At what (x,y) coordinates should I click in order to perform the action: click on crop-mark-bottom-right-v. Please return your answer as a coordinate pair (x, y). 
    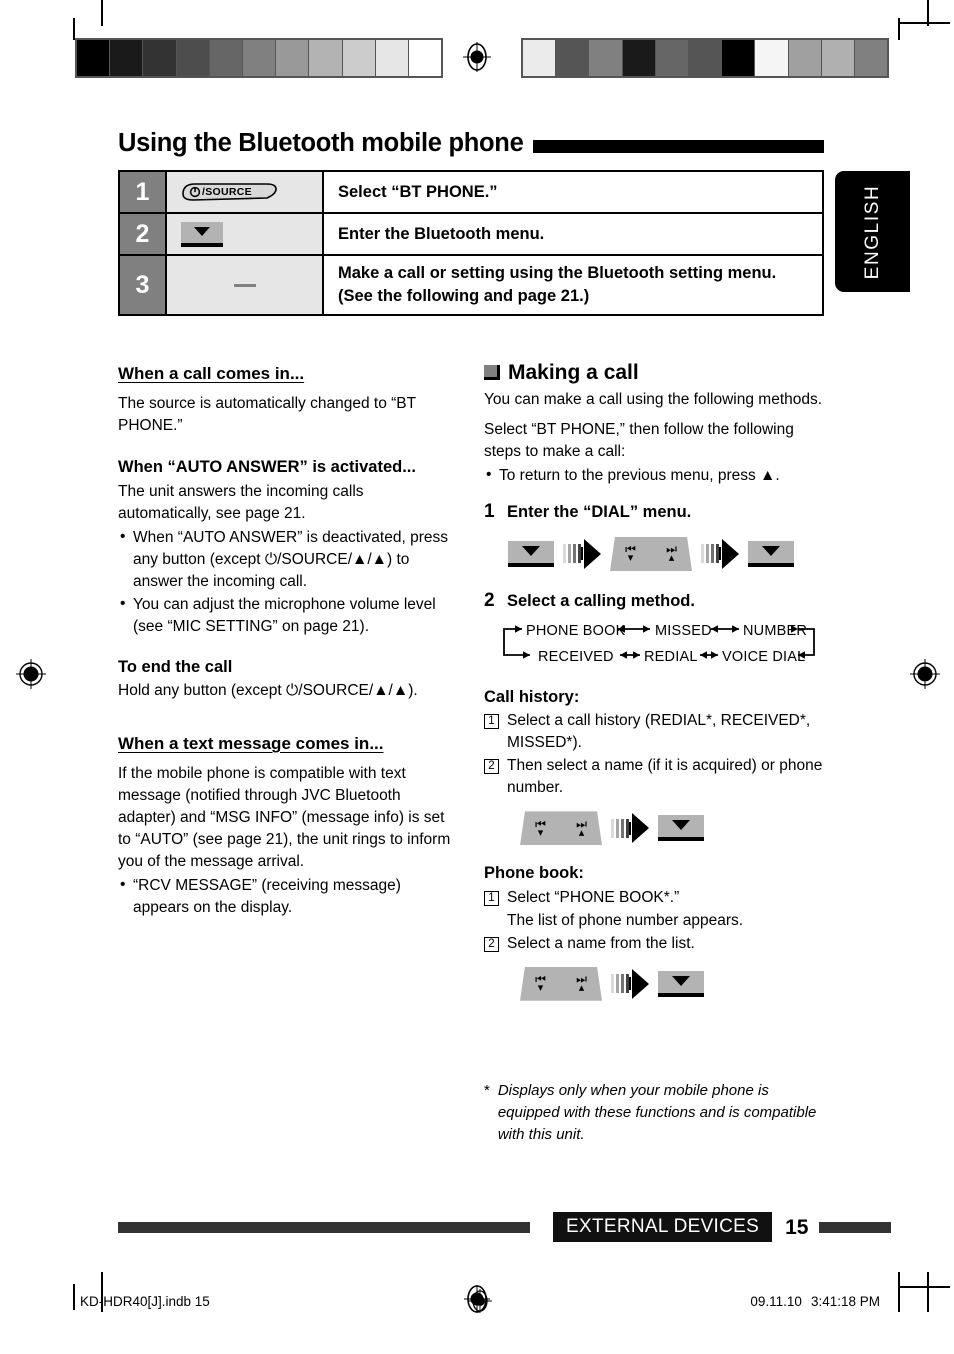
    Looking at the image, I should click on (899, 1292).